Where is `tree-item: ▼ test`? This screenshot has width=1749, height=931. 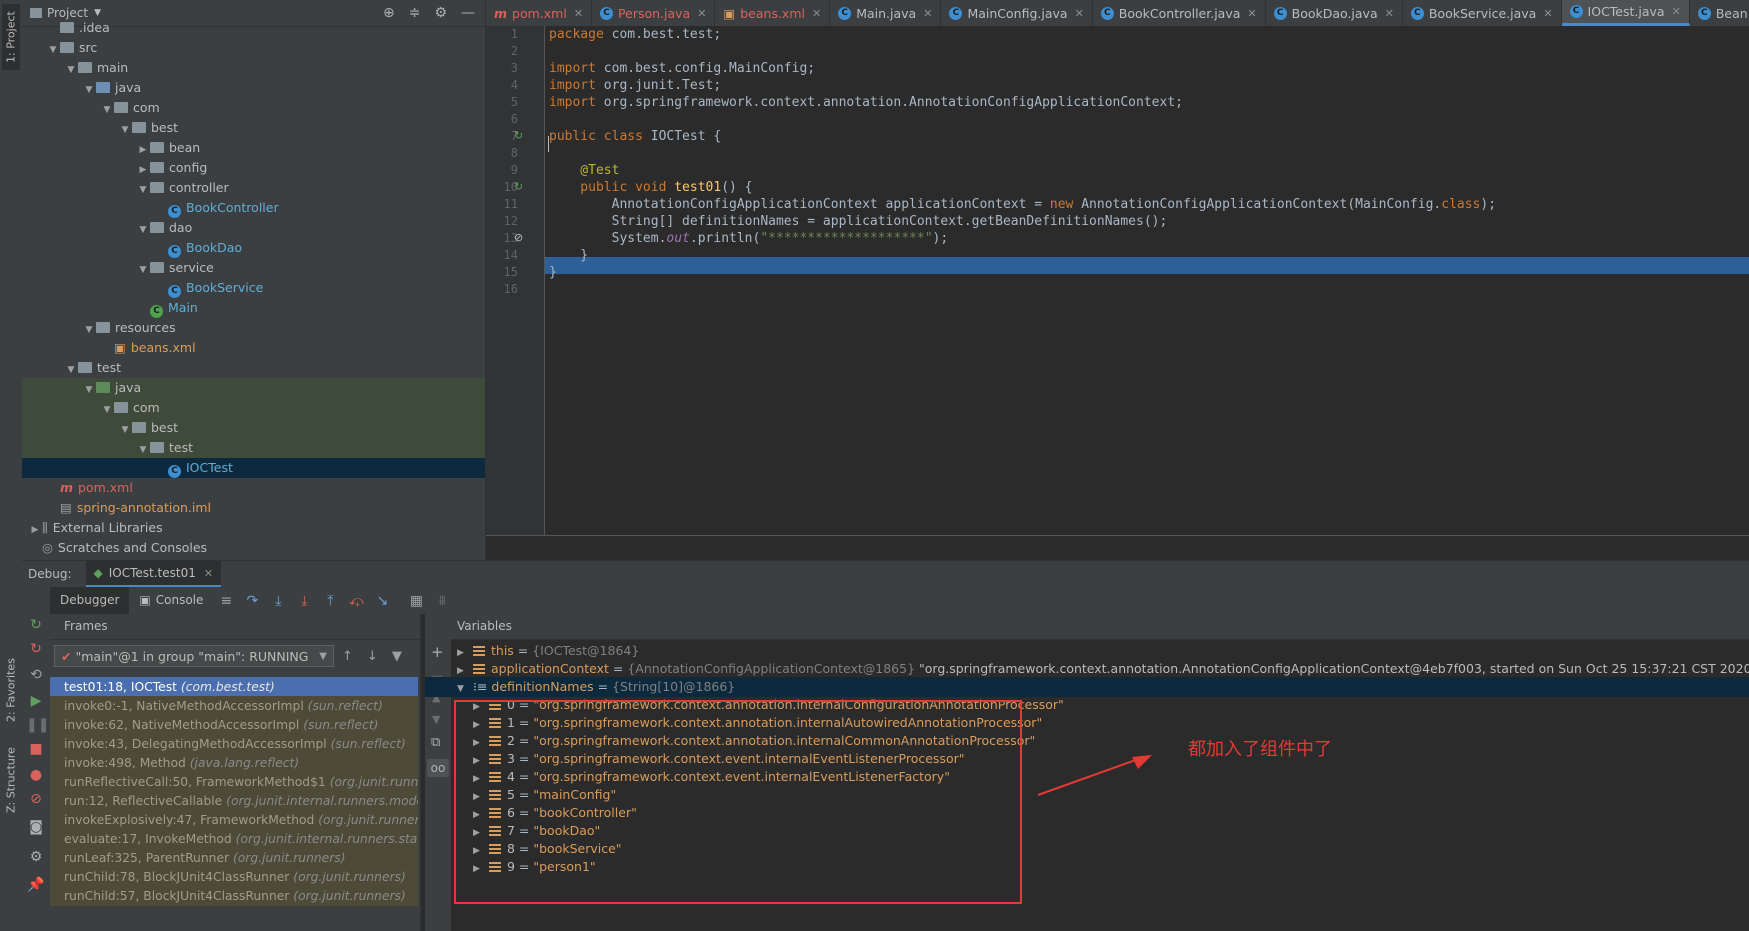
tree-item: ▼ test is located at coordinates (253, 368).